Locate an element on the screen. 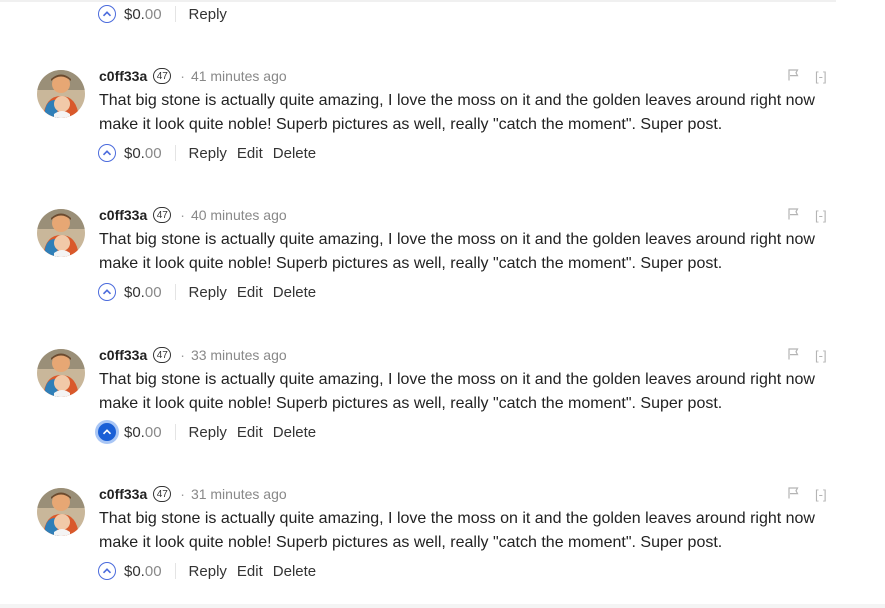 The image size is (885, 608). comment-header: c0ff33a 47 · 40 minutes ago is located at coordinates (193, 215).